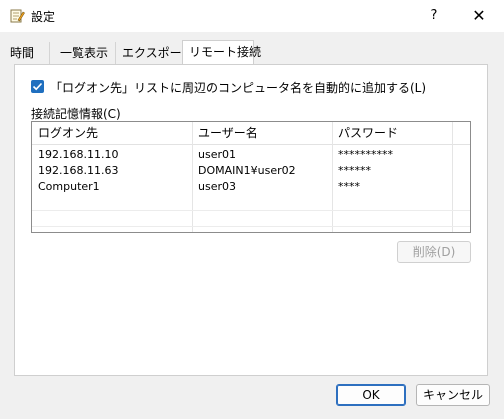 The width and height of the screenshot is (504, 419). Describe the element at coordinates (251, 155) in the screenshot. I see `table-row: 192.168.11.10 user01 **********` at that location.